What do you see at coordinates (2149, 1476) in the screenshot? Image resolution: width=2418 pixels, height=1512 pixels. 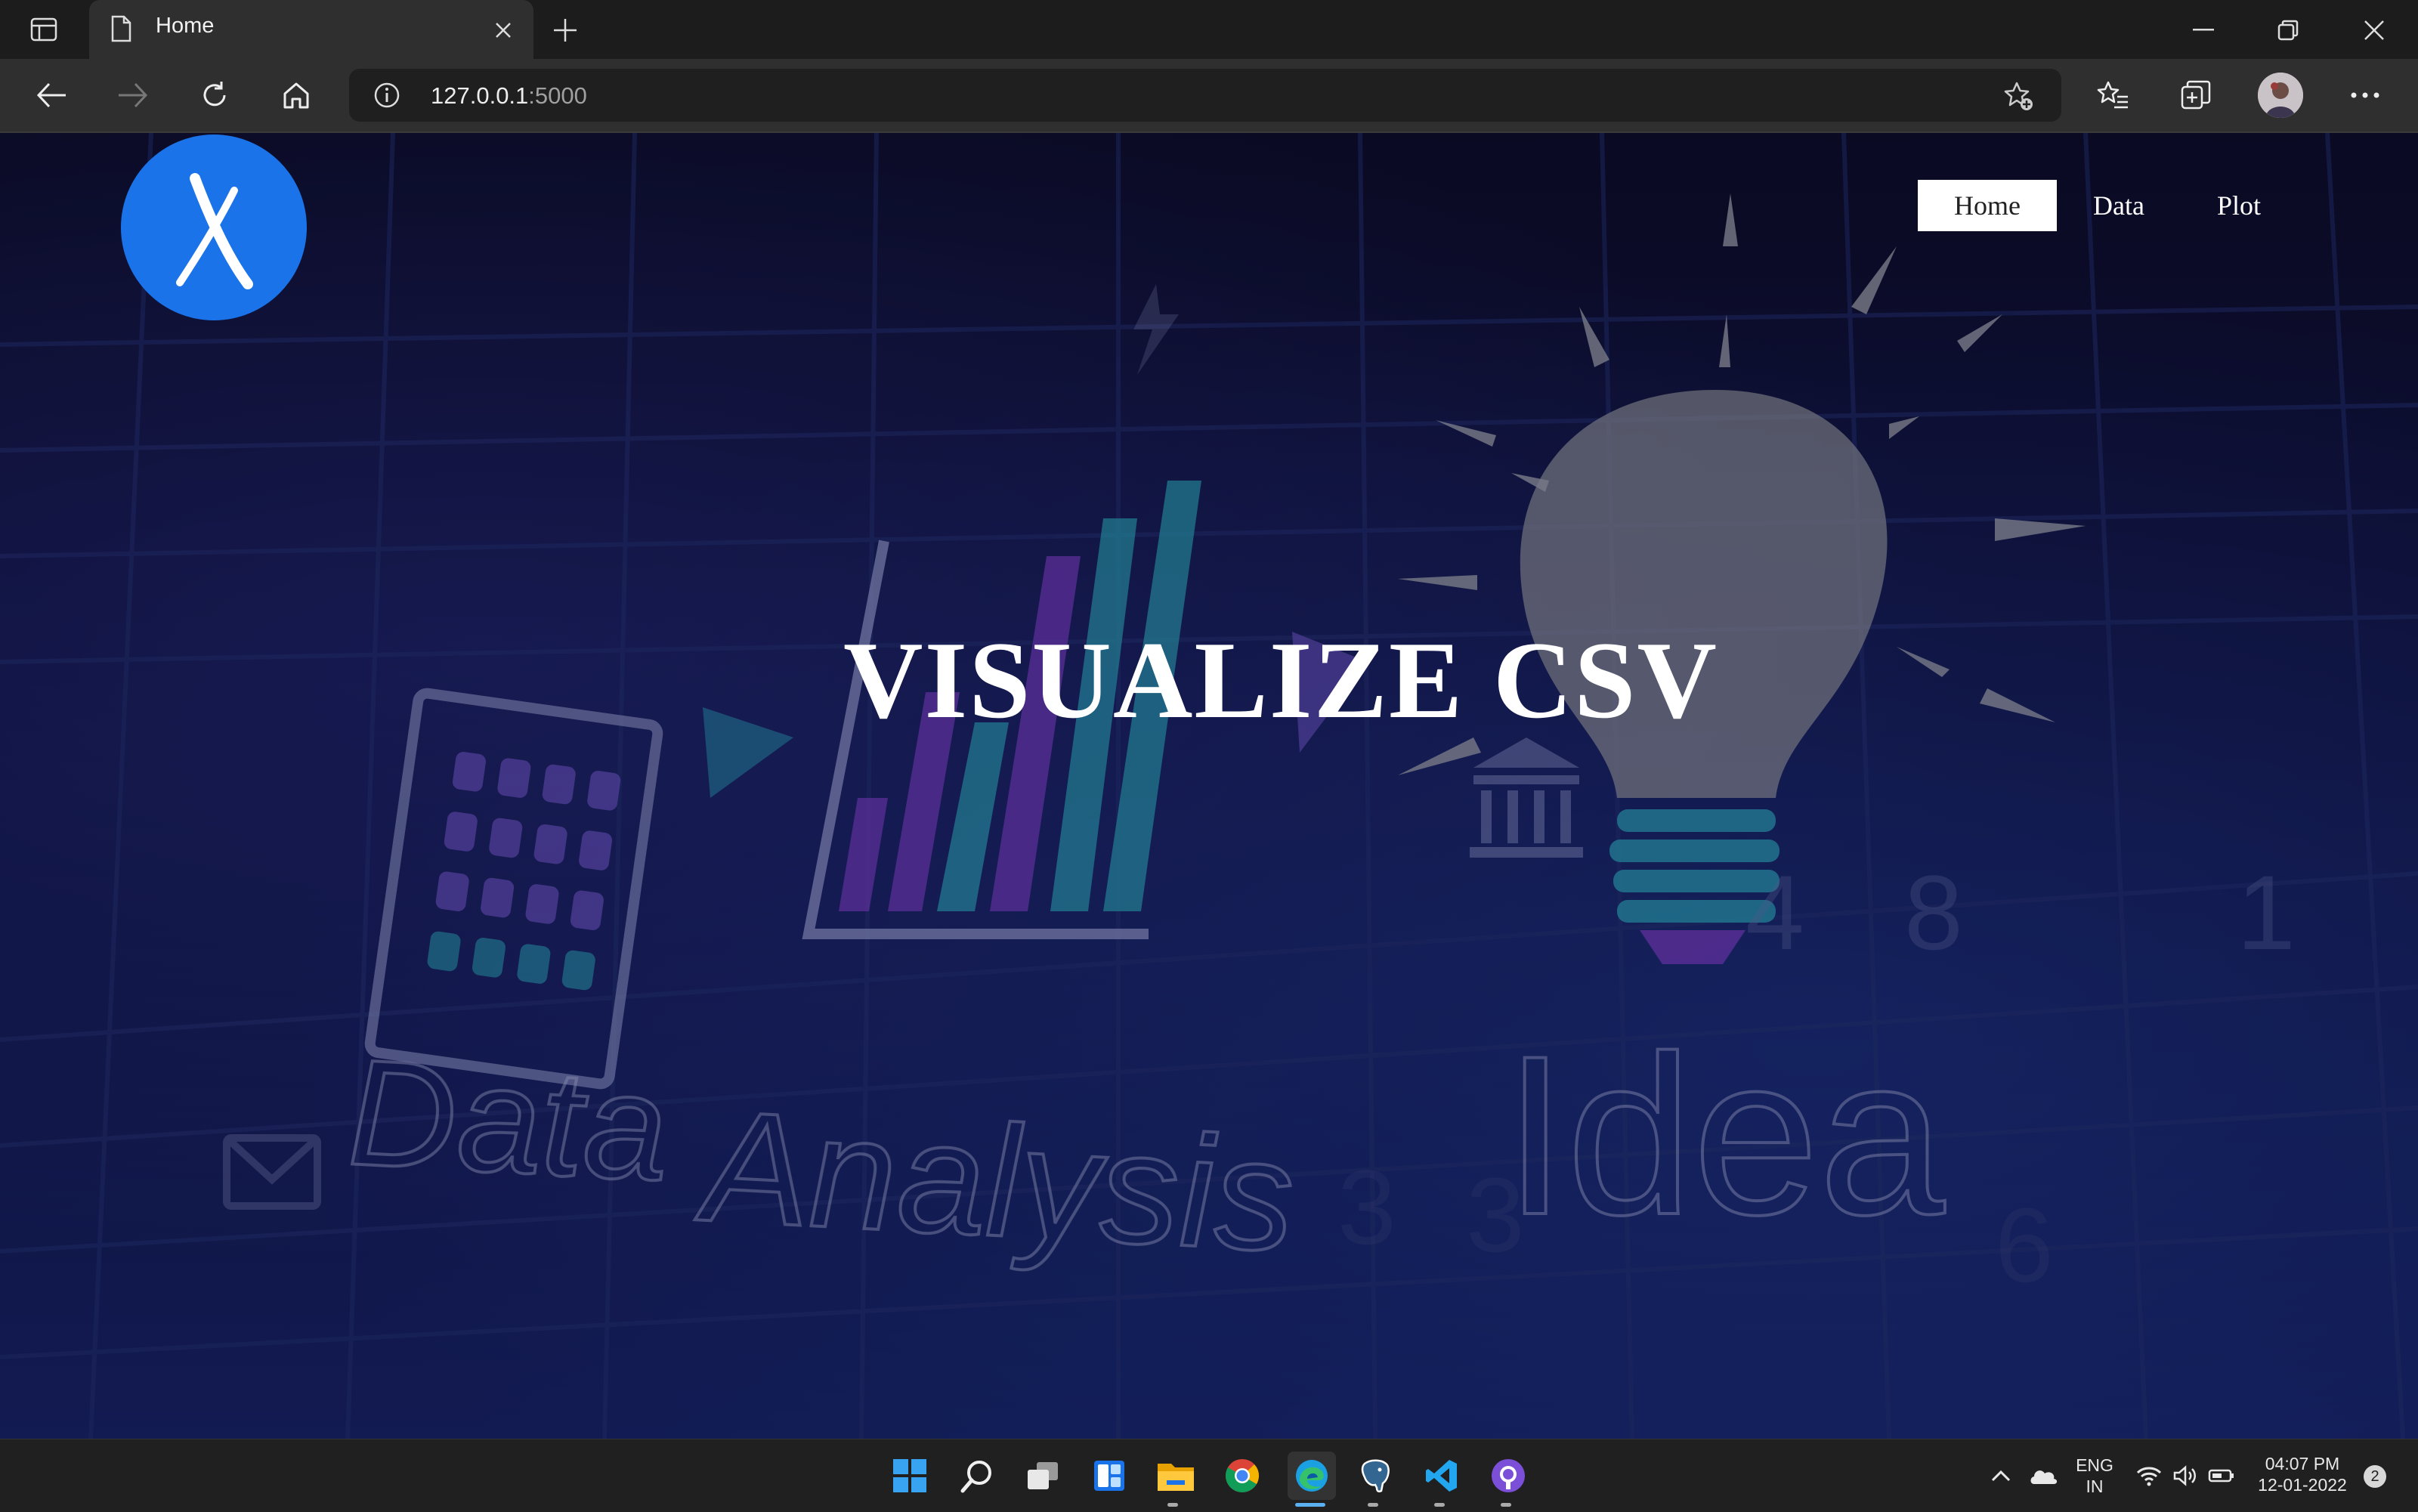 I see `wifi-icon` at bounding box center [2149, 1476].